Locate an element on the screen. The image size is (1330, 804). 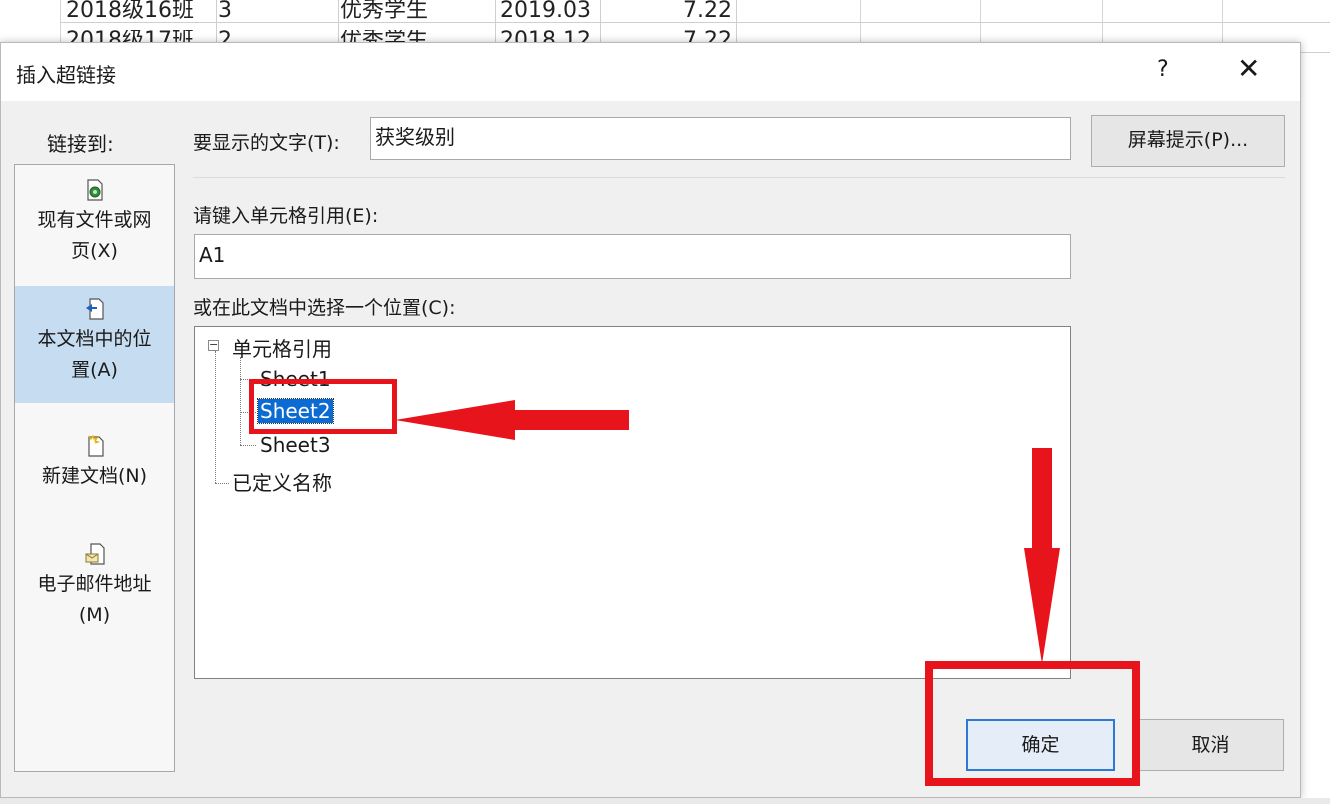
link-to-label: 链接到: is located at coordinates (80, 144).